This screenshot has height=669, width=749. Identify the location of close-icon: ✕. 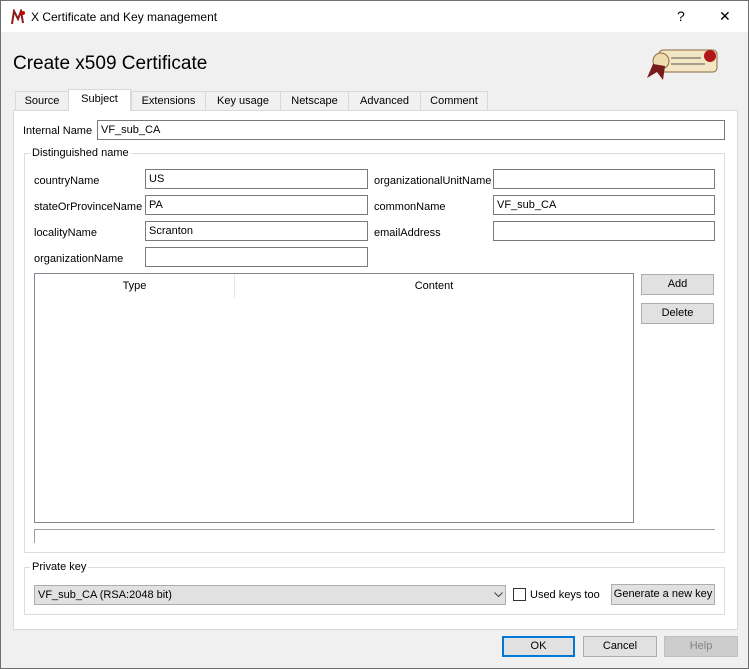
(725, 16).